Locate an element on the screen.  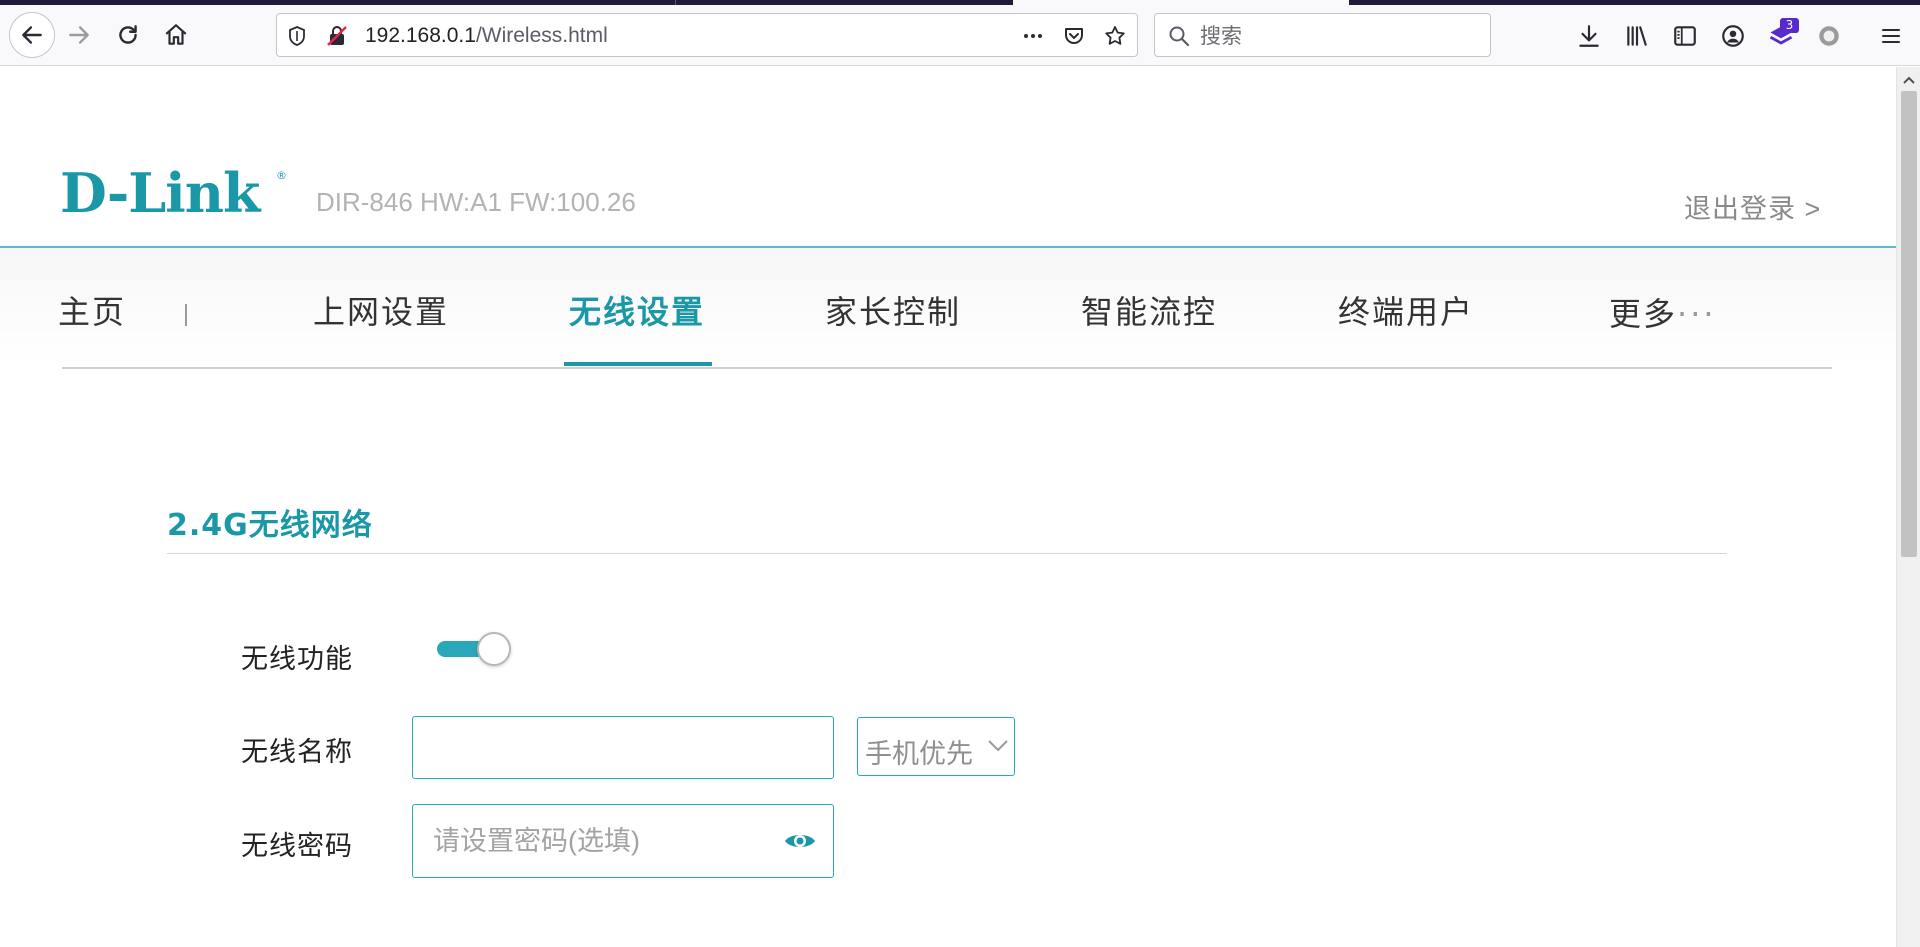
sidebar-button is located at coordinates (1685, 36).